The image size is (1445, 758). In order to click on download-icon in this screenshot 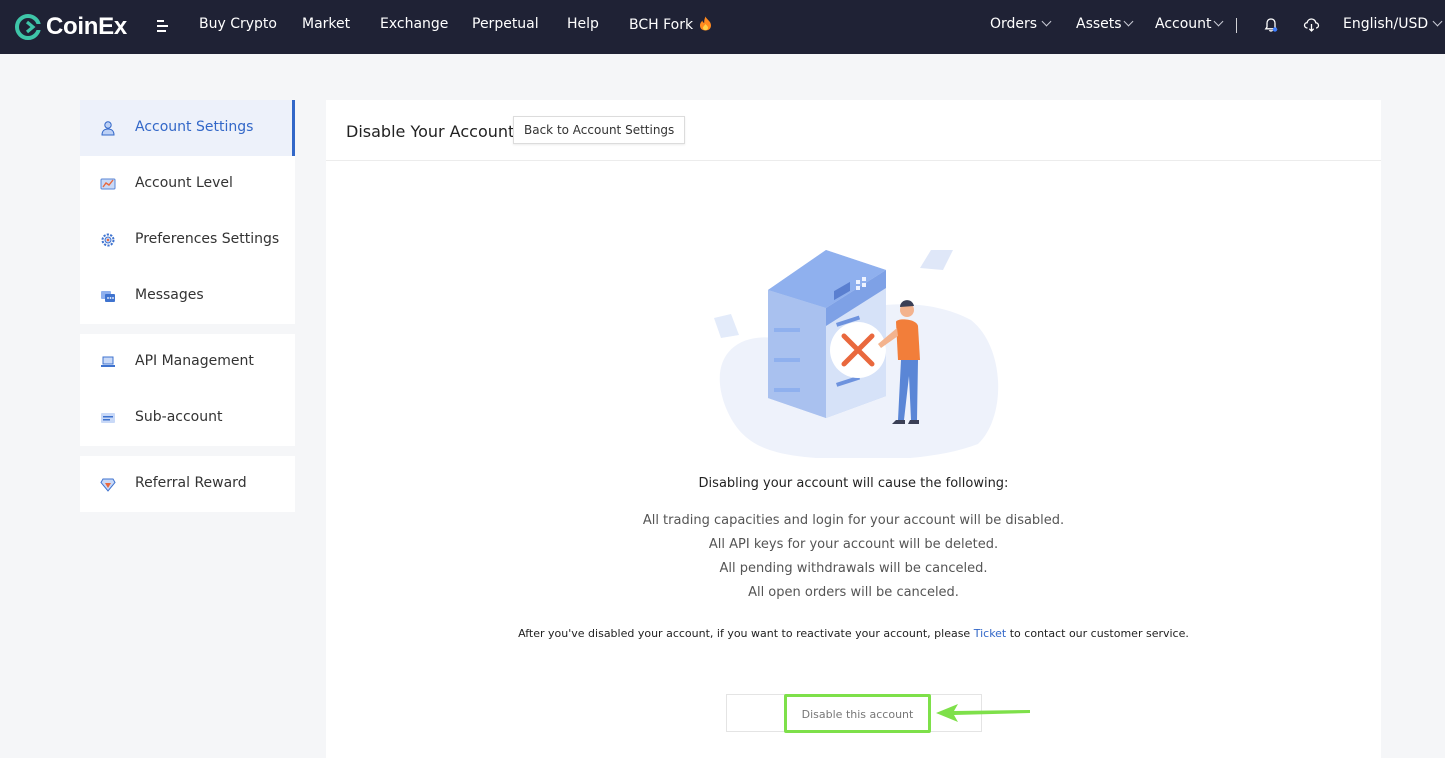, I will do `click(1311, 27)`.